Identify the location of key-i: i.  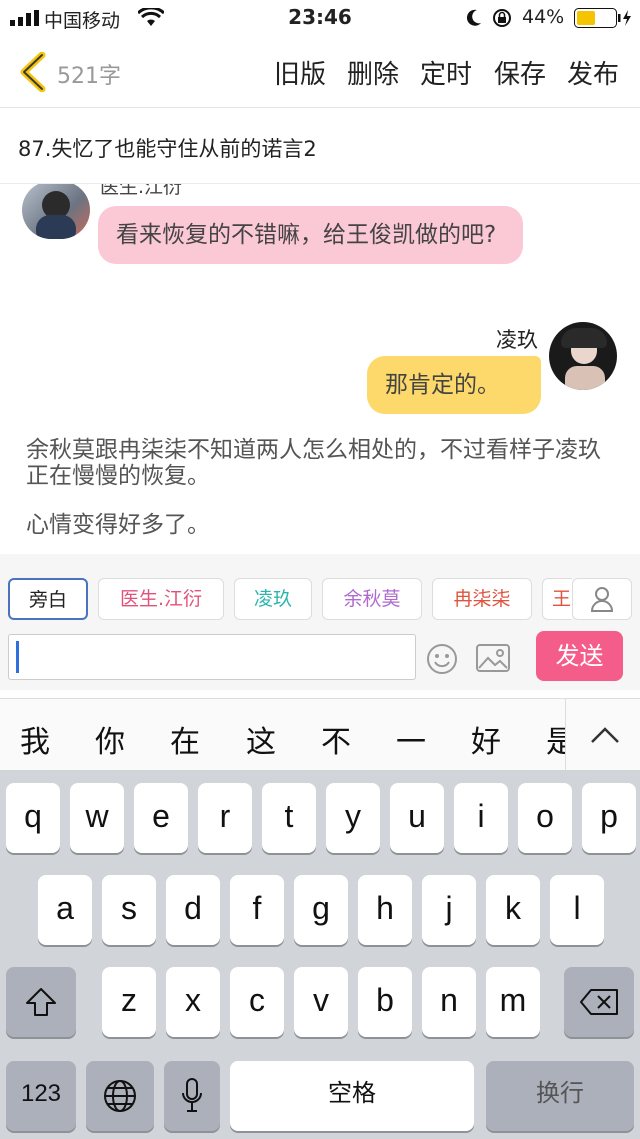
(481, 818).